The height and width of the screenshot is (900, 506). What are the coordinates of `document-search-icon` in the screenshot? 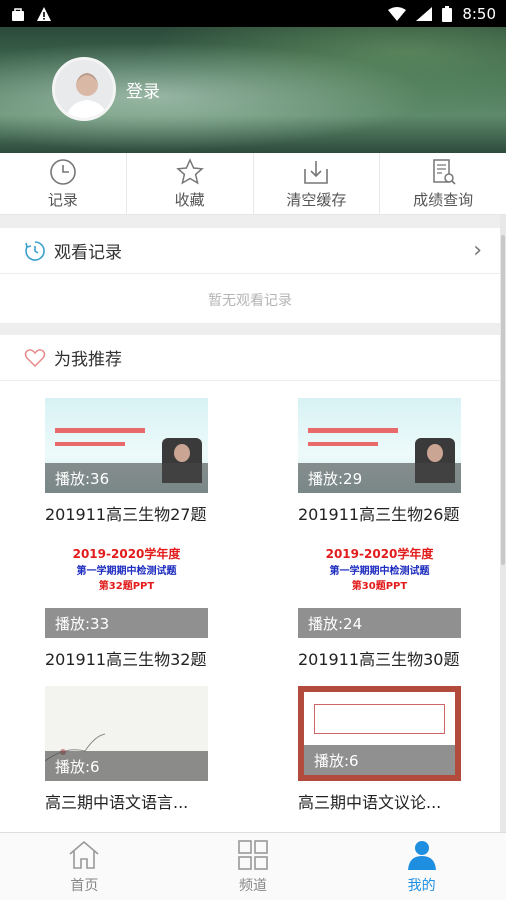 It's located at (444, 172).